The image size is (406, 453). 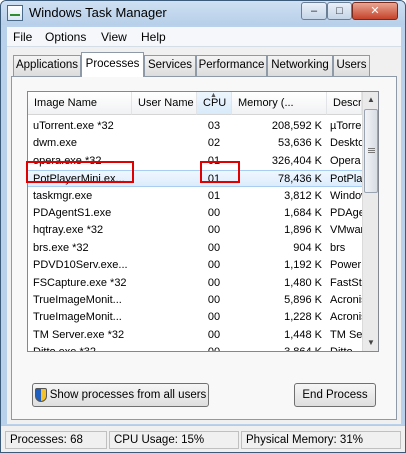 What do you see at coordinates (84, 347) in the screenshot?
I see `process-name: Ditto.exe *32` at bounding box center [84, 347].